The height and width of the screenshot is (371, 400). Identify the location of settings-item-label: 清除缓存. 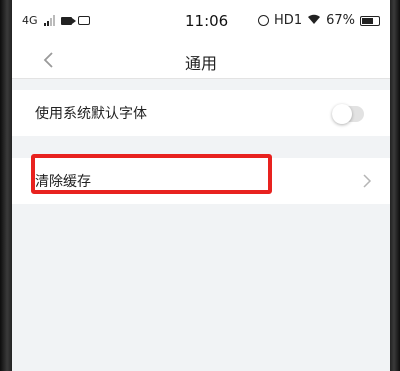
(63, 182).